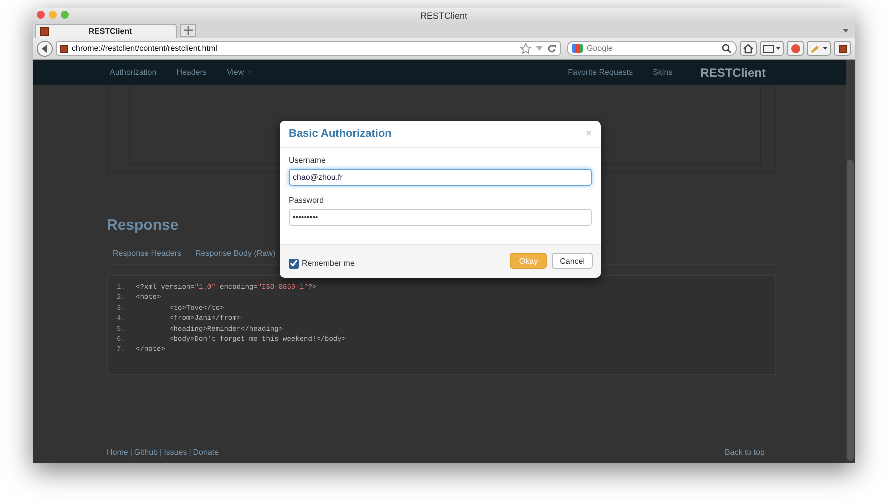 Image resolution: width=888 pixels, height=500 pixels. I want to click on back-button, so click(45, 48).